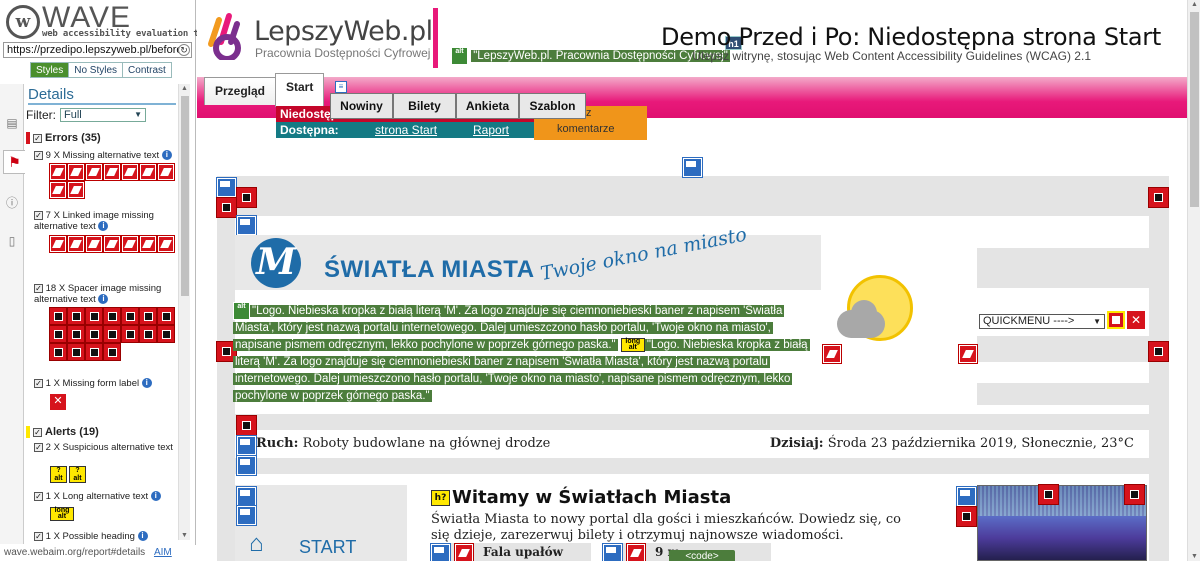  What do you see at coordinates (147, 70) in the screenshot?
I see `tab-contrast: Contrast` at bounding box center [147, 70].